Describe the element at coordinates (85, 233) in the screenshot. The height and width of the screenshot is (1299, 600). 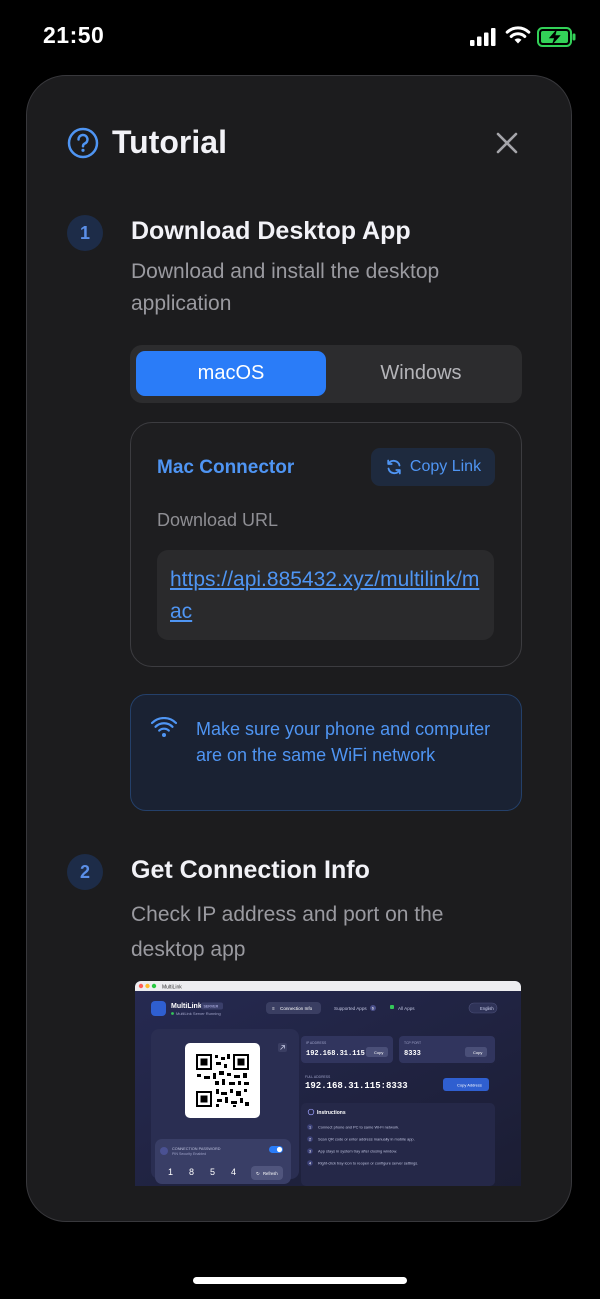
I see `step-number-badge: 1` at that location.